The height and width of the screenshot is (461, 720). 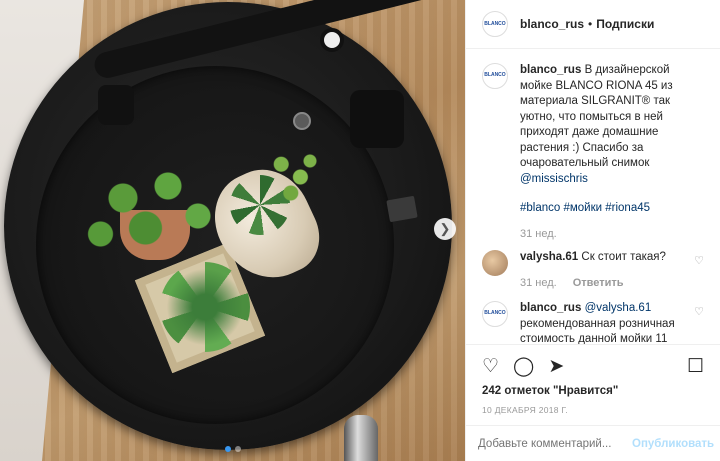 What do you see at coordinates (549, 257) in the screenshot?
I see `comment-username: valysha.61` at bounding box center [549, 257].